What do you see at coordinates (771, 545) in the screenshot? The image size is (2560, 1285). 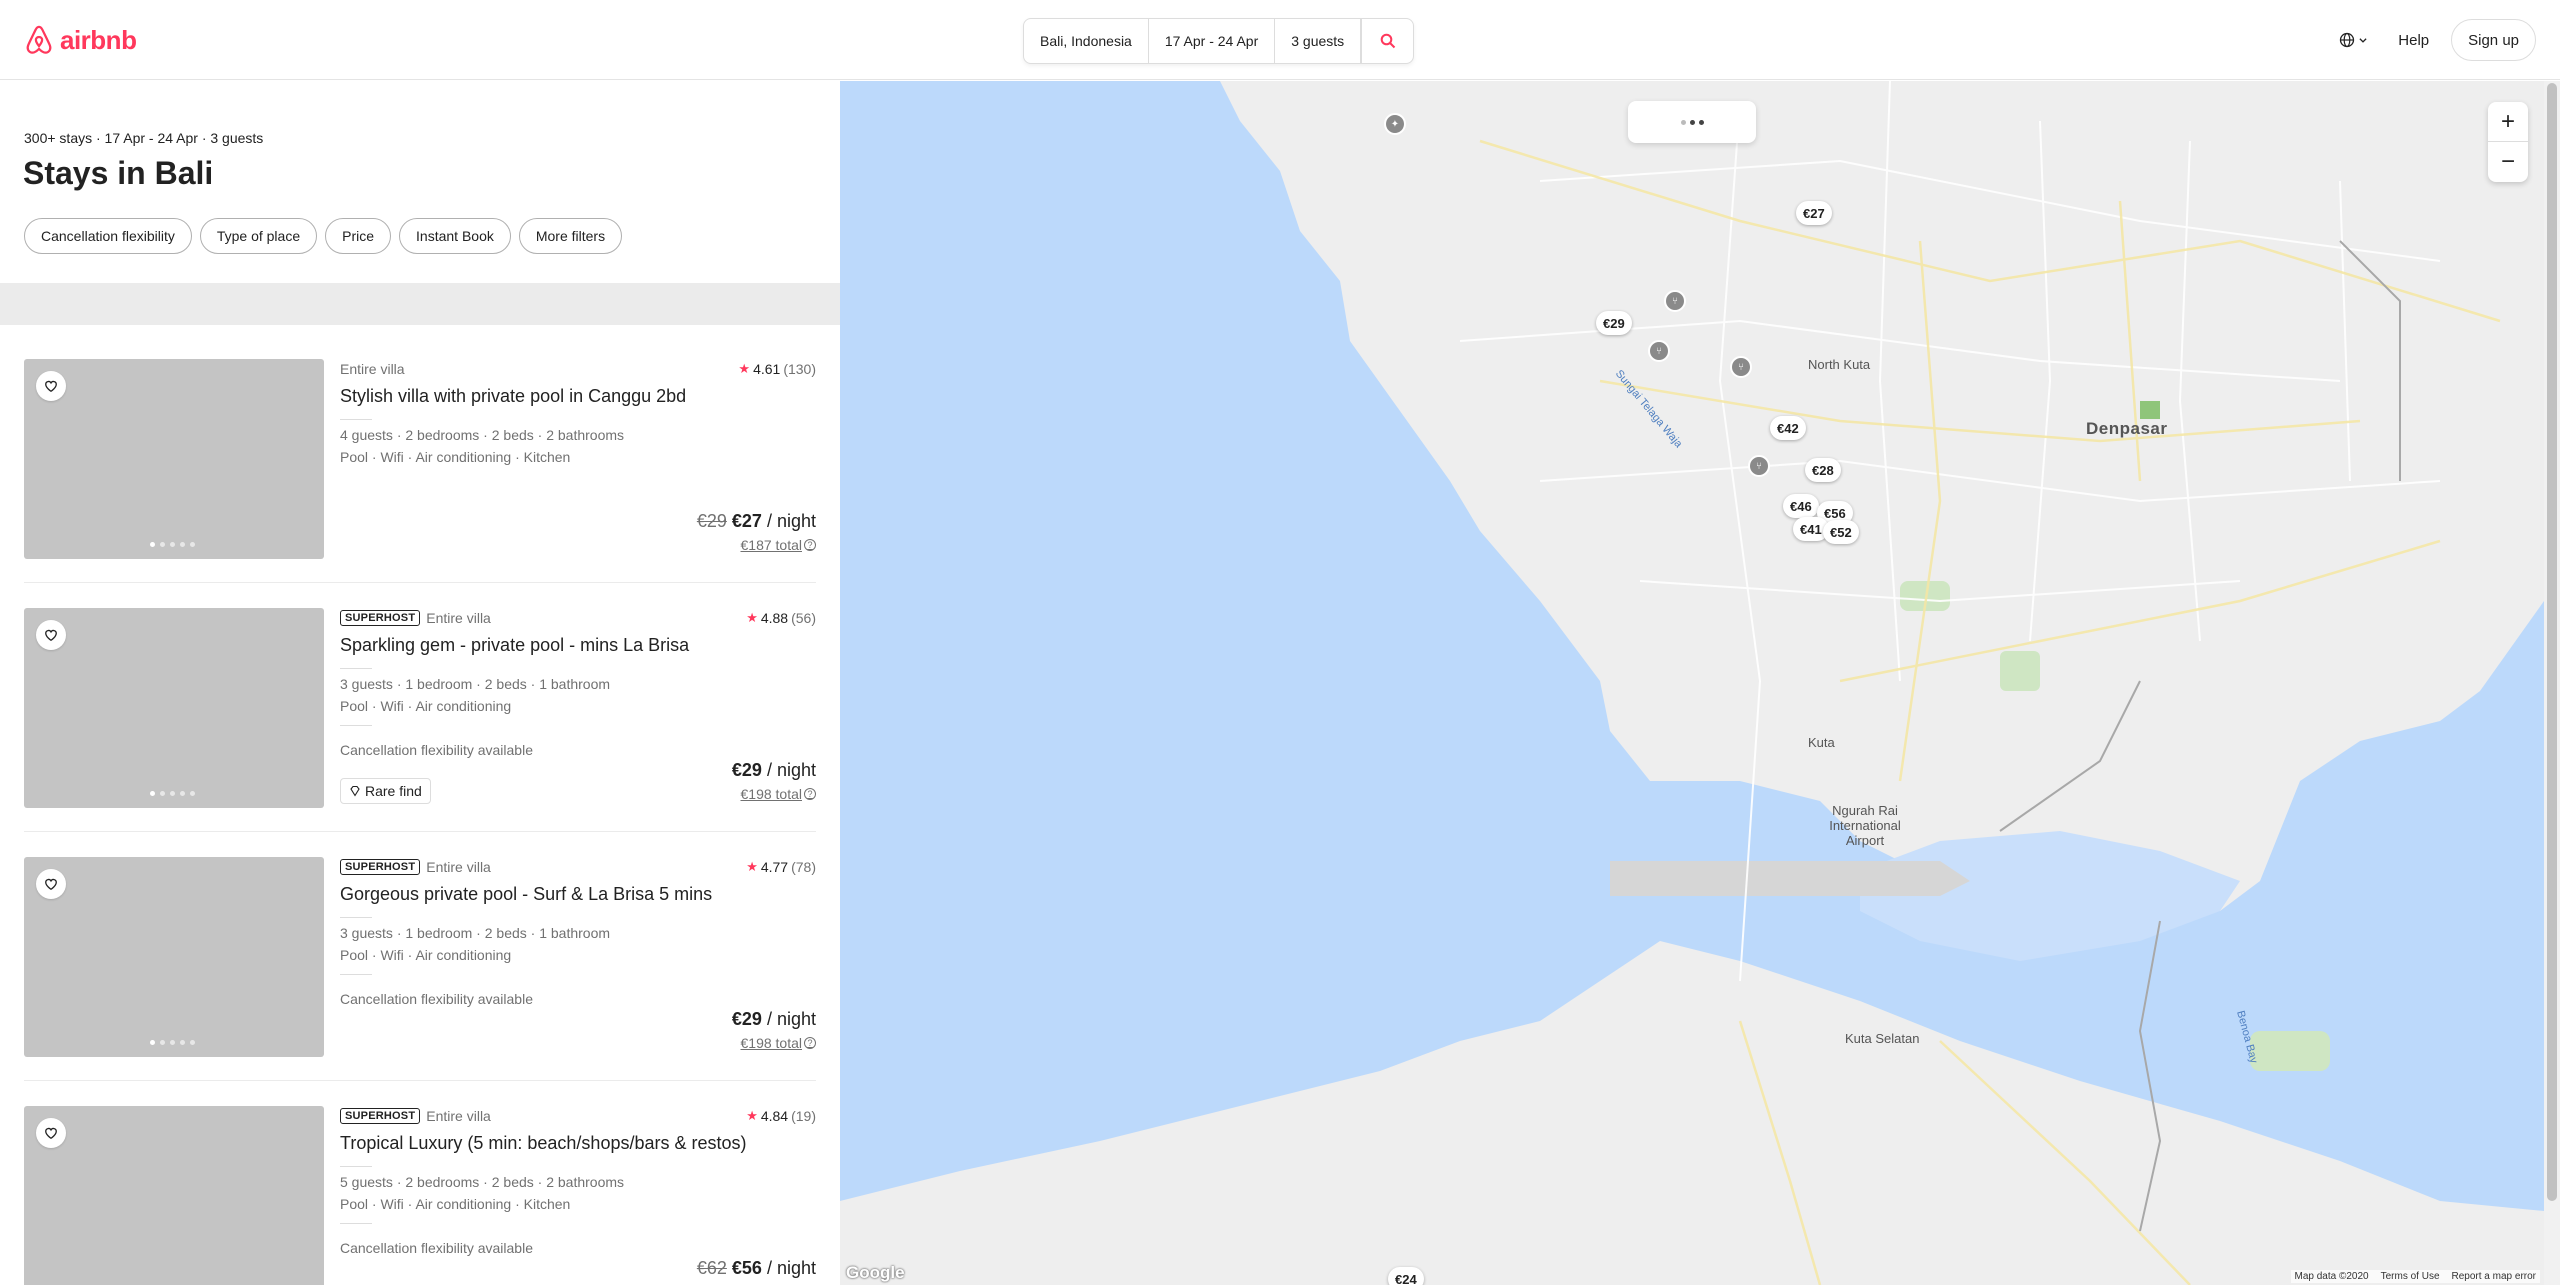 I see `total-price-value: €187 total` at bounding box center [771, 545].